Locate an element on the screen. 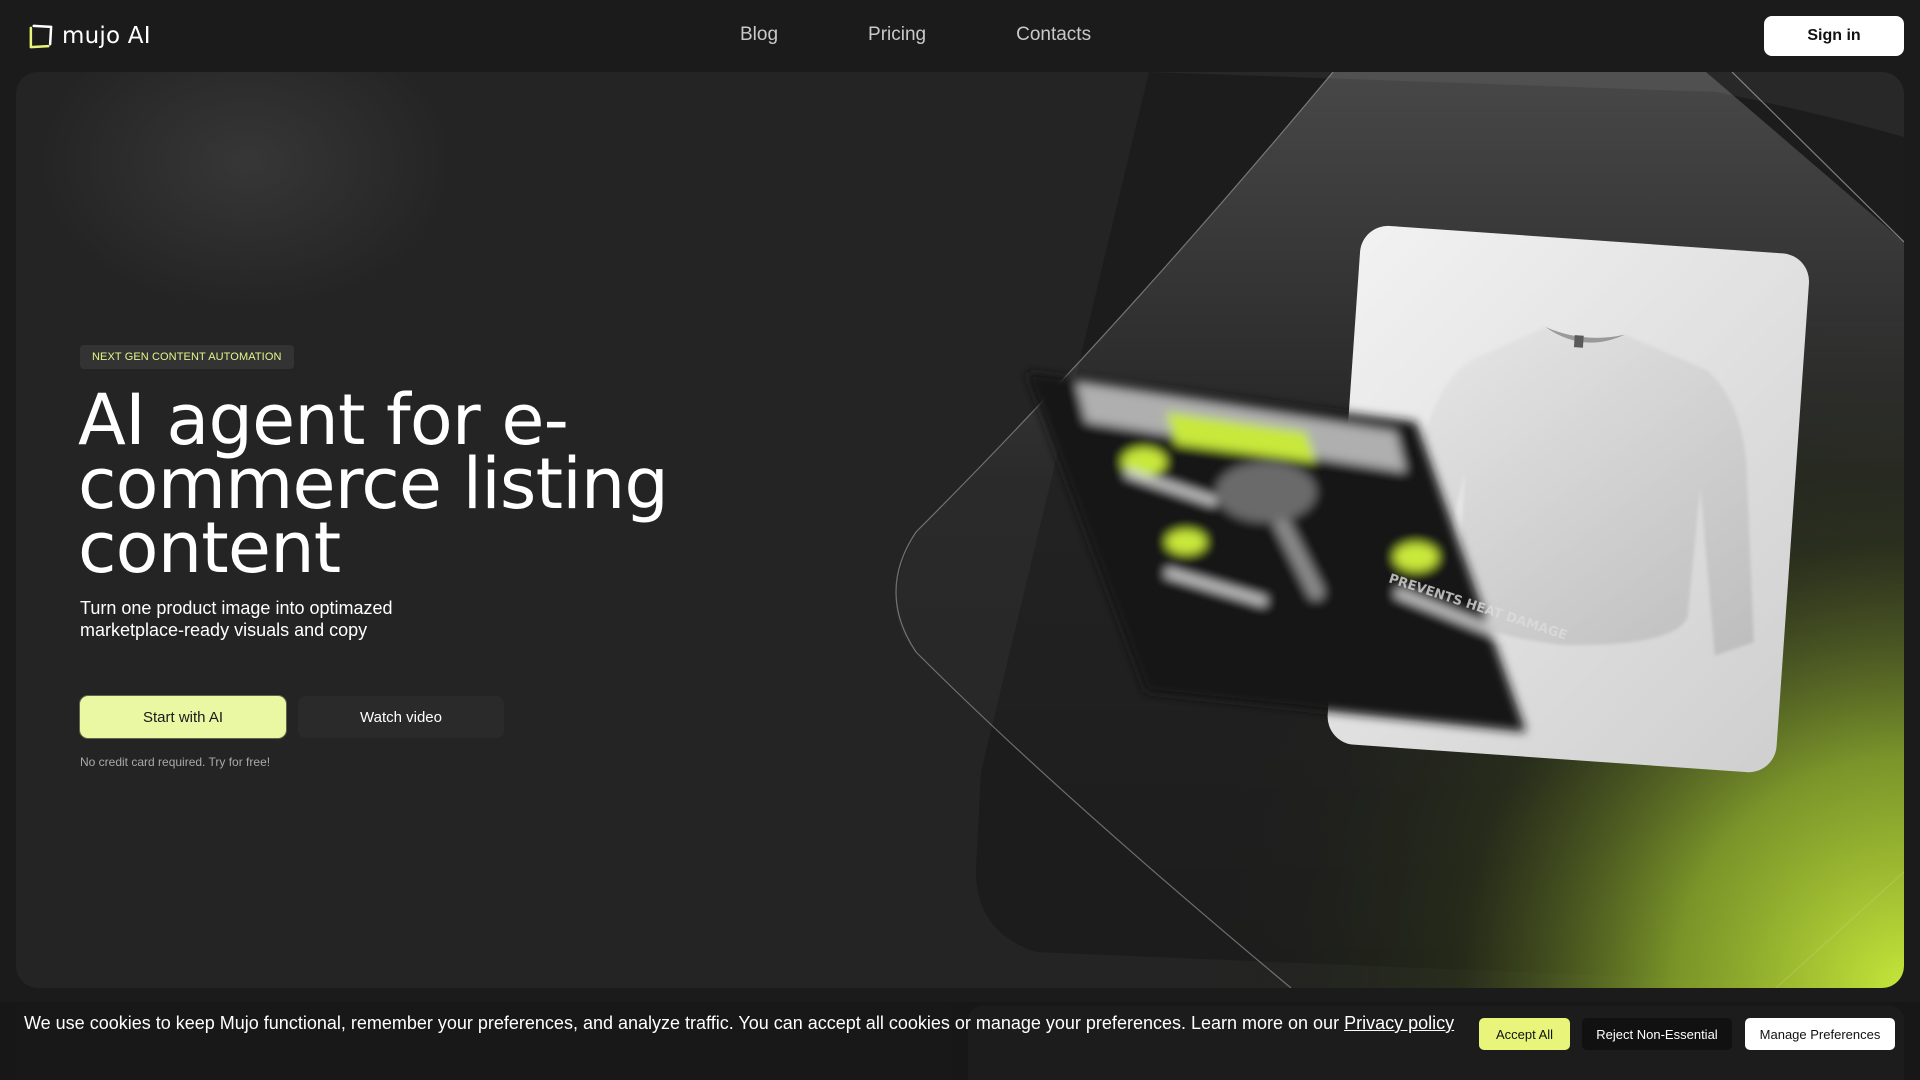 The height and width of the screenshot is (1080, 1920). sign-in-button: Sign in is located at coordinates (1834, 36).